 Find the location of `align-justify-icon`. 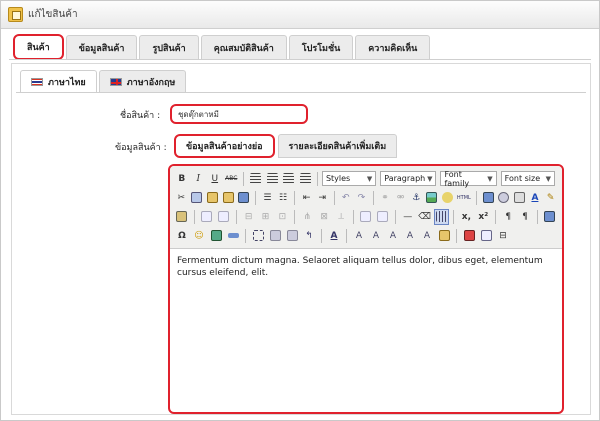

align-justify-icon is located at coordinates (305, 179).